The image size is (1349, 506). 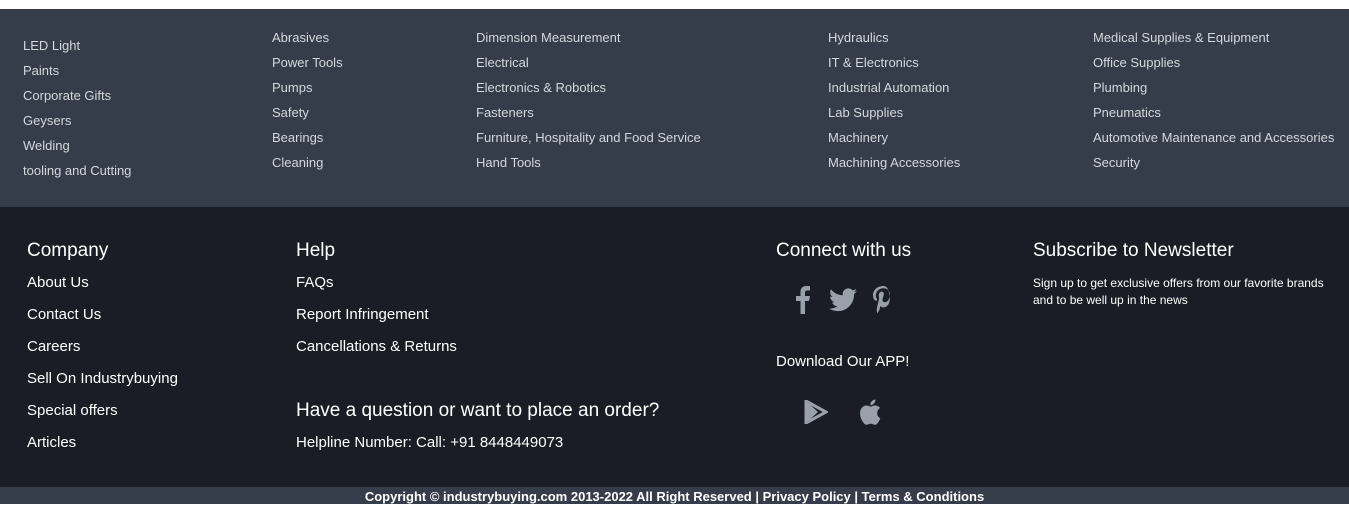 I want to click on help-title: Help, so click(x=316, y=250).